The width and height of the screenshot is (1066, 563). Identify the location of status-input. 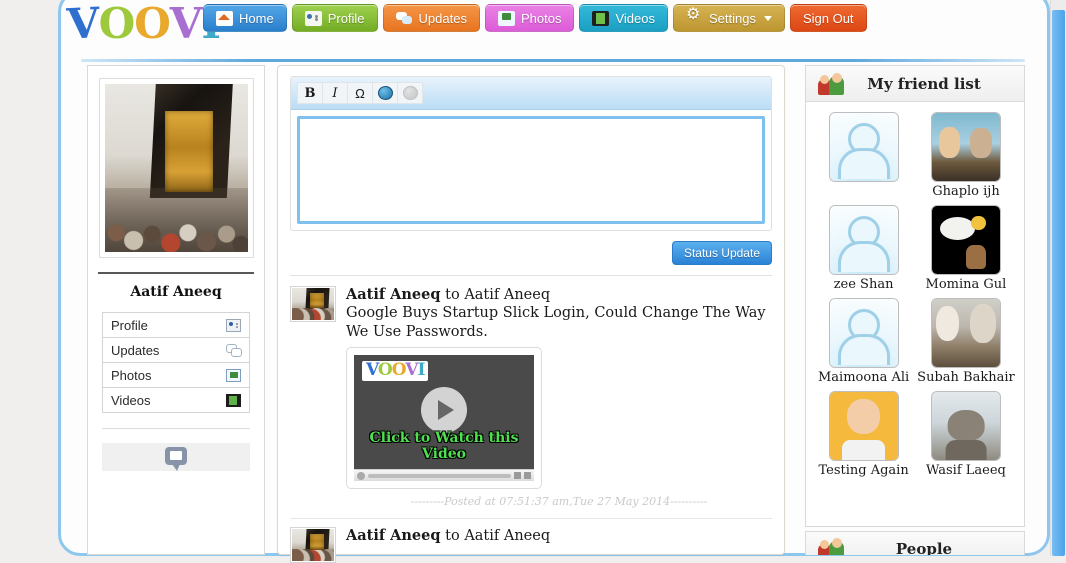
(531, 170).